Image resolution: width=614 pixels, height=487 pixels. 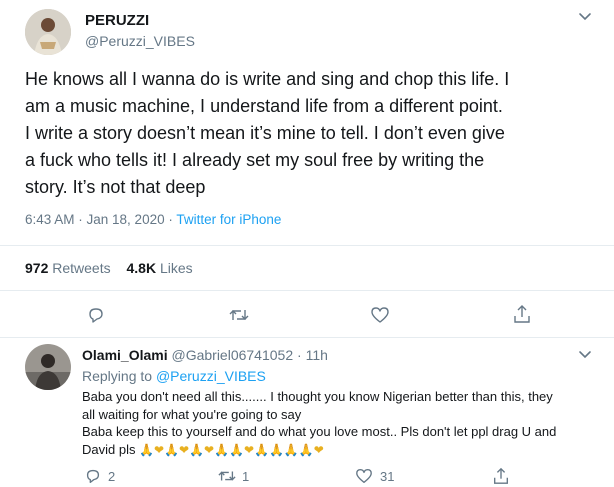 I want to click on likes-label: Likes, so click(x=176, y=268).